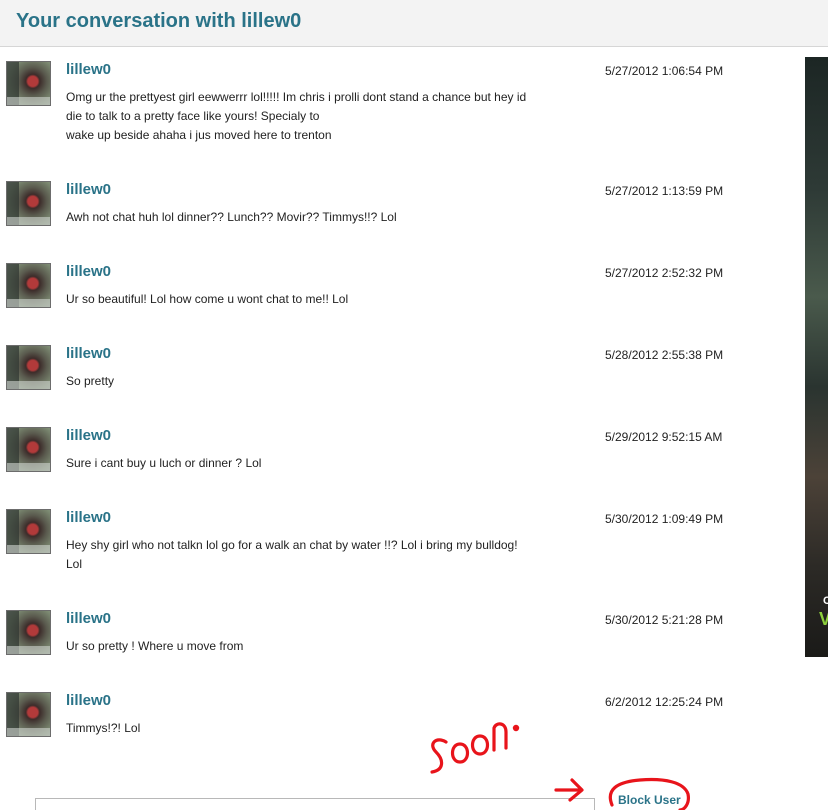 This screenshot has height=810, width=828. What do you see at coordinates (664, 437) in the screenshot?
I see `message-timestamp: 5/29/2012 9:52:15 AM` at bounding box center [664, 437].